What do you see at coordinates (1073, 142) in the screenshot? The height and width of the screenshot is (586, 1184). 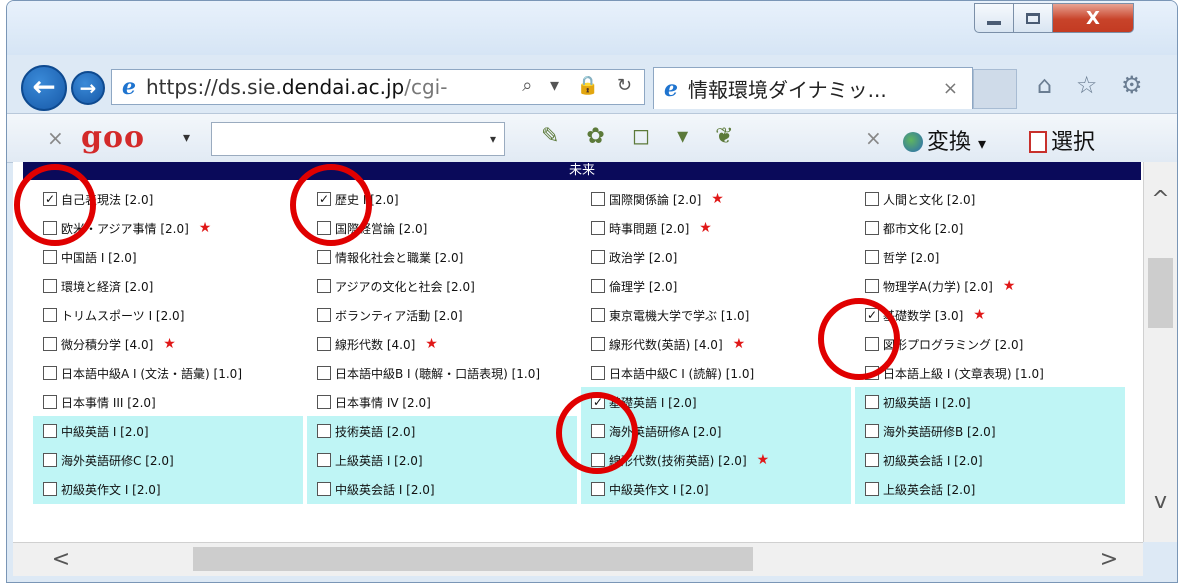 I see `sentaku-label: 選択` at bounding box center [1073, 142].